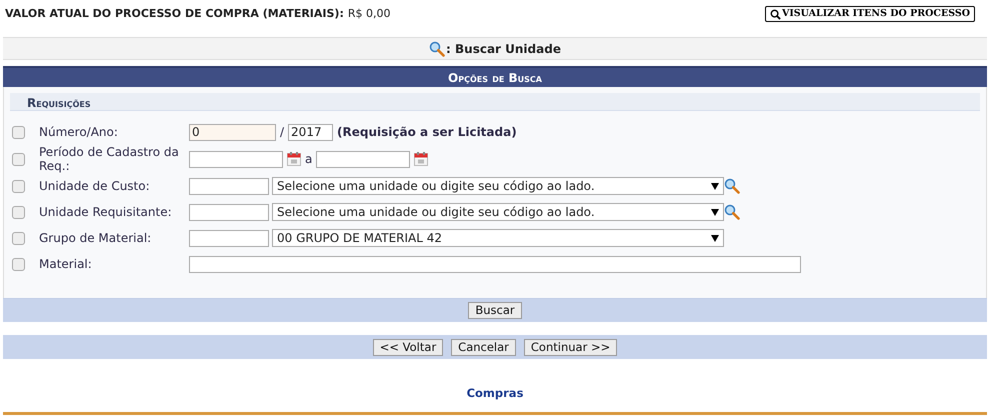 The image size is (990, 416). I want to click on process-value-label: VALOR ATUAL DO PROCESSO DE COMPRA (MATERIAIS):, so click(174, 13).